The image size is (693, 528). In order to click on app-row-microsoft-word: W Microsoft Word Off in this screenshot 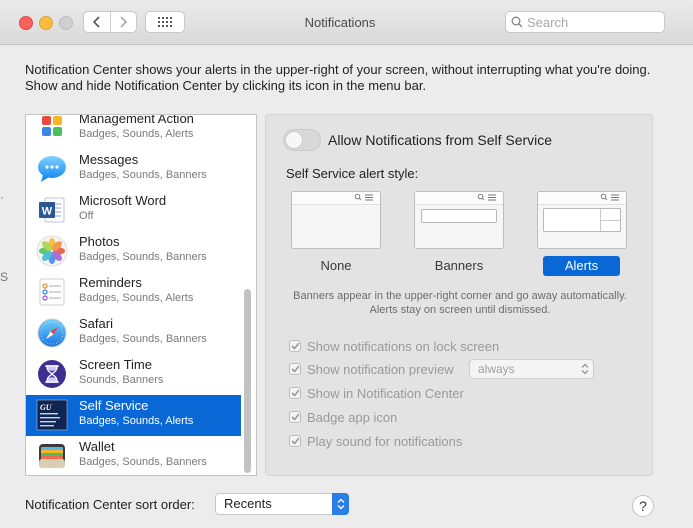, I will do `click(133, 210)`.